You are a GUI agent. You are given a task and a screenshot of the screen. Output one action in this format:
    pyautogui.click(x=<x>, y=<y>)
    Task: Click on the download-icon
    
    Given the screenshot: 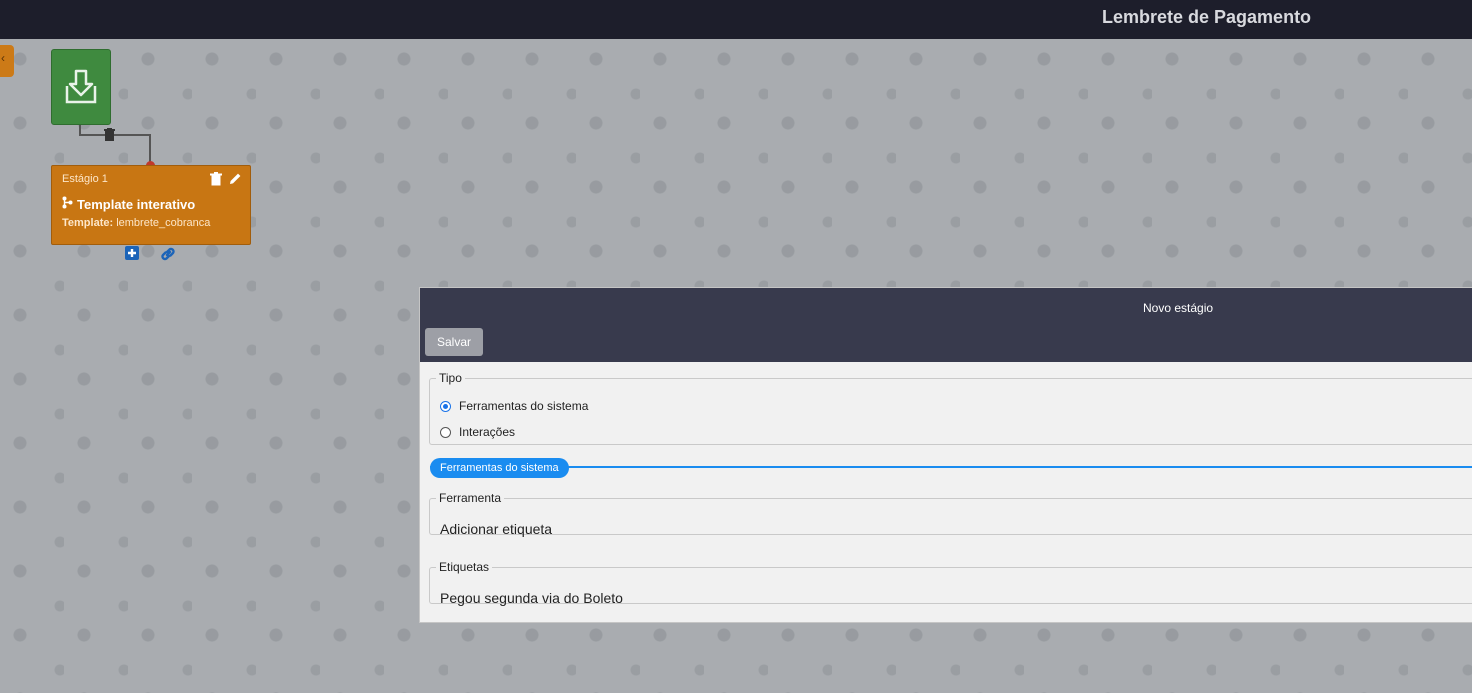 What is the action you would take?
    pyautogui.click(x=81, y=86)
    